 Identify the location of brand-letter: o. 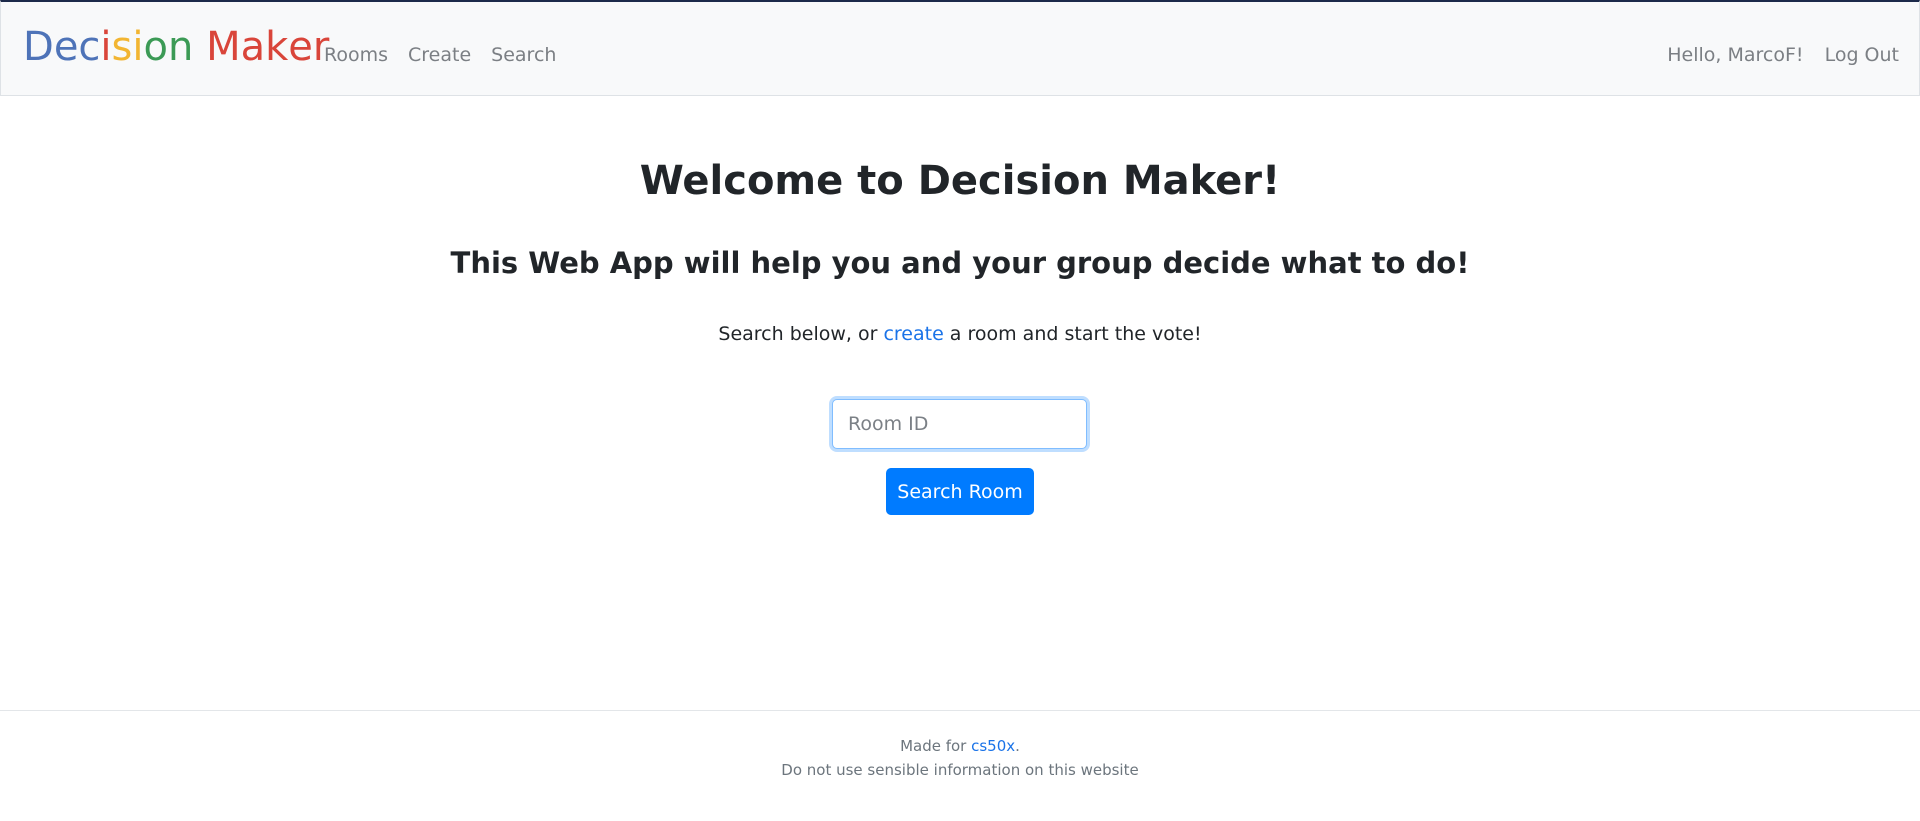
(155, 47).